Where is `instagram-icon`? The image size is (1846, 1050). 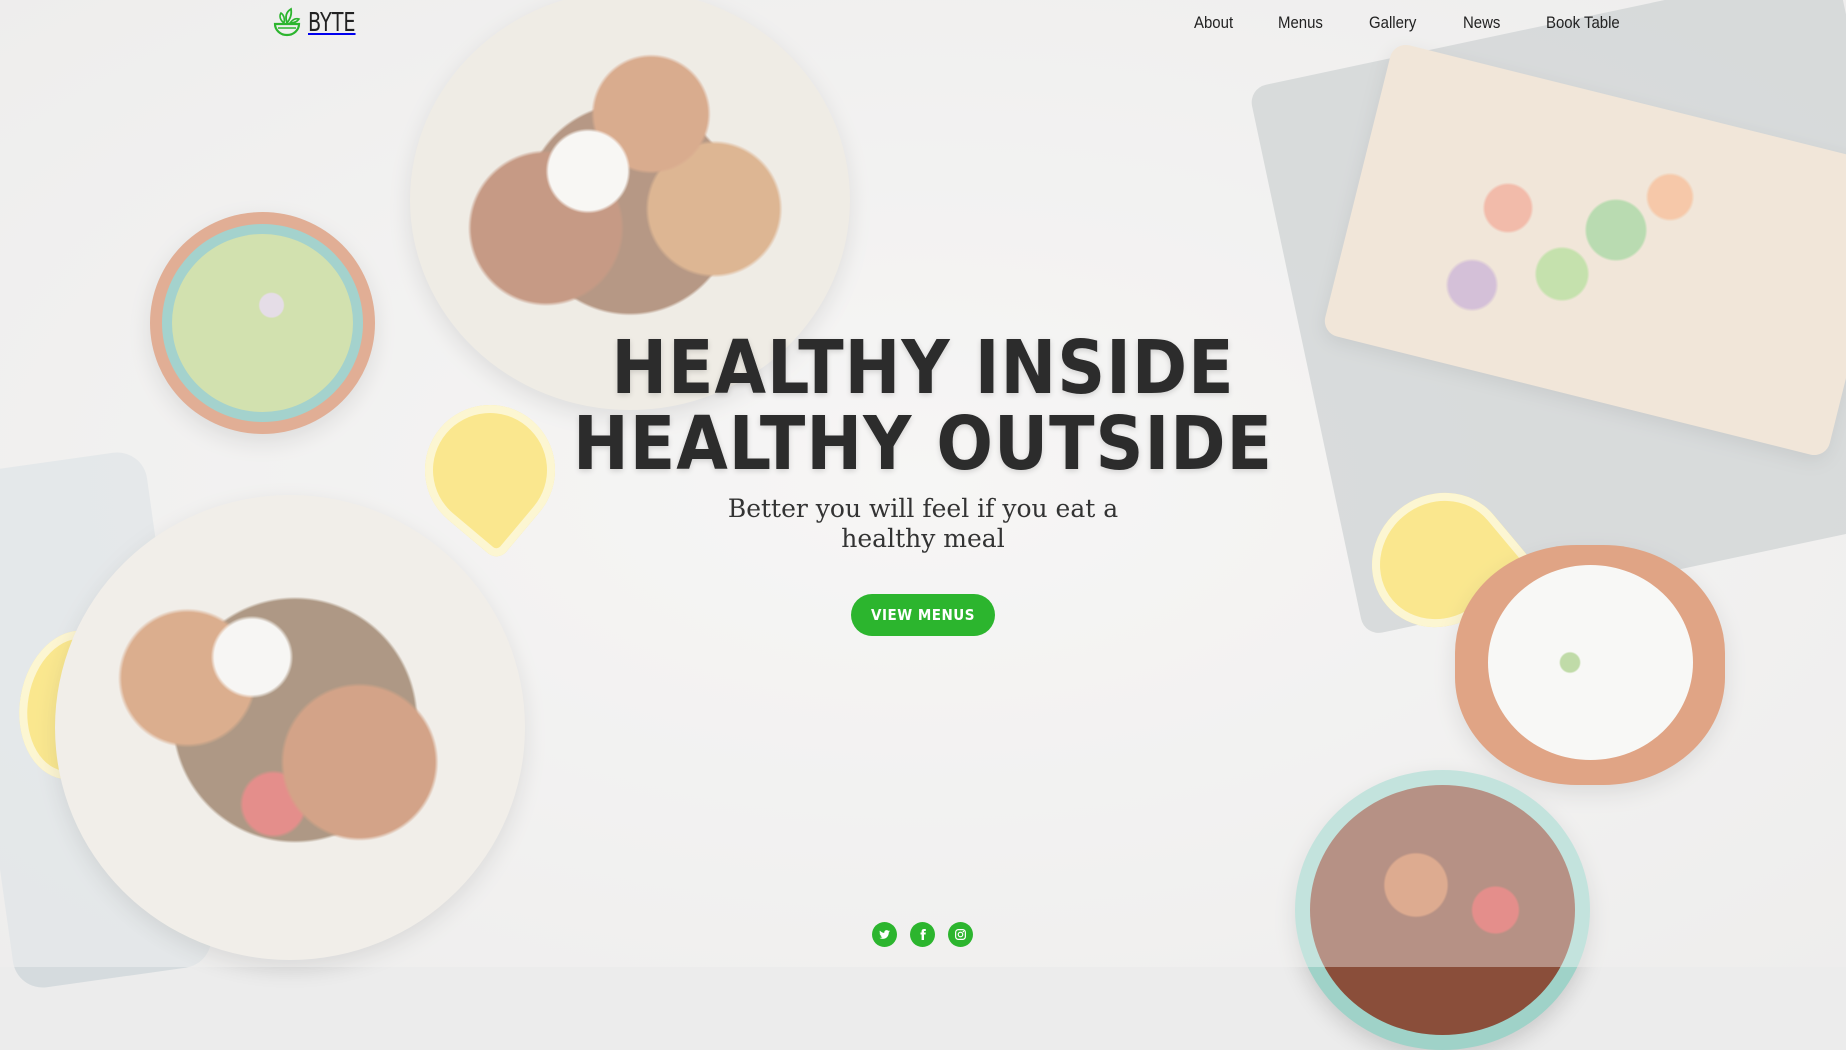
instagram-icon is located at coordinates (960, 934).